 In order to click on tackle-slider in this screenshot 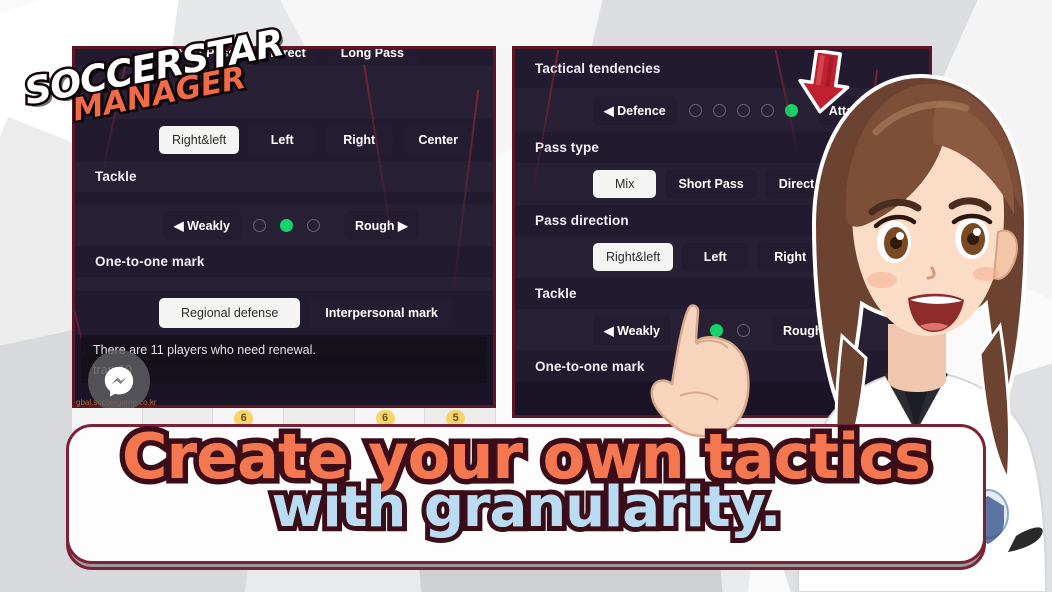, I will do `click(286, 225)`.